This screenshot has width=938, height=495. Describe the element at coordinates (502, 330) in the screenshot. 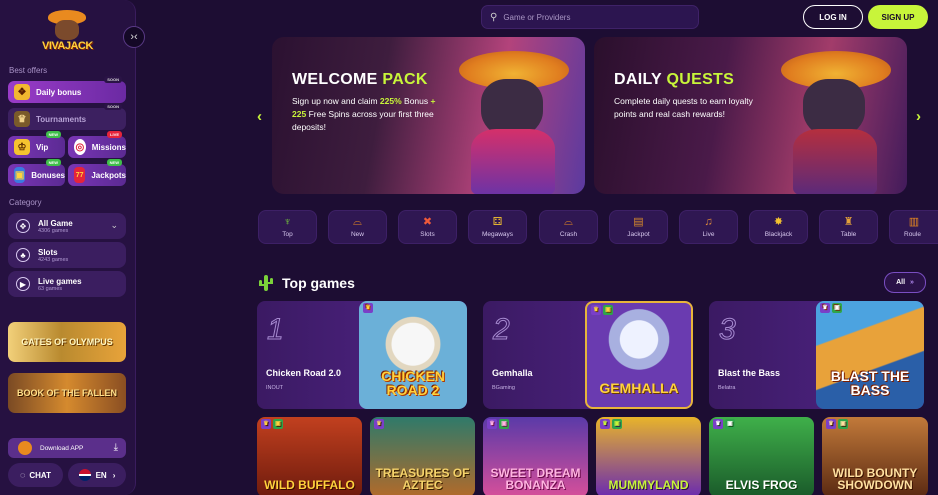

I see `rank-number: 2` at that location.